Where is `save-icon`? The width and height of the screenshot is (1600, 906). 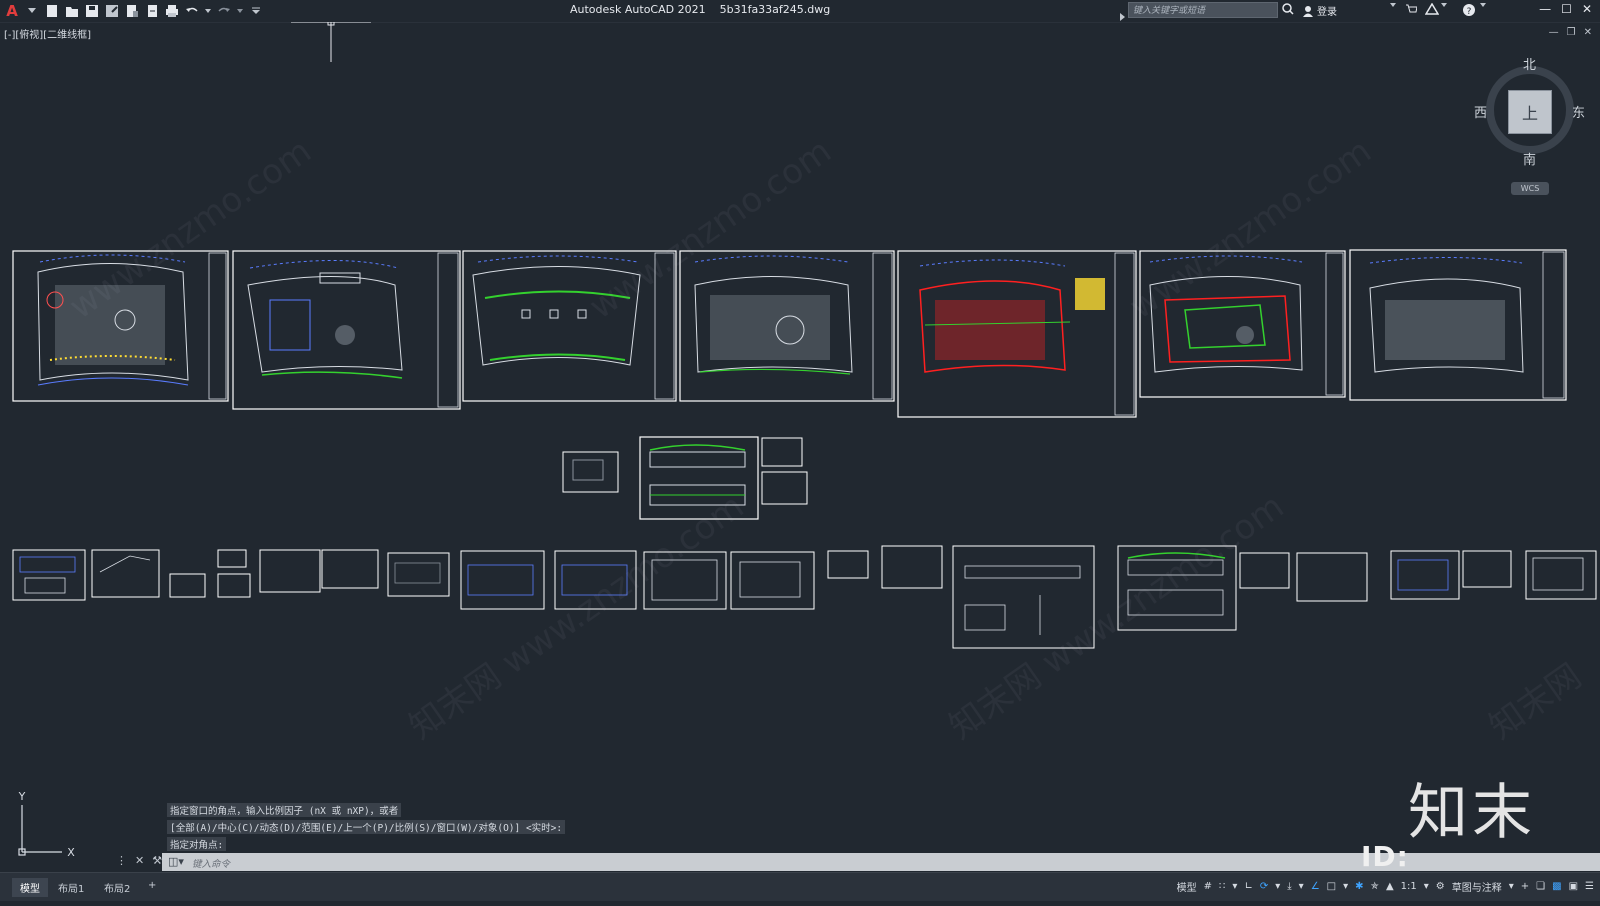
save-icon is located at coordinates (92, 11).